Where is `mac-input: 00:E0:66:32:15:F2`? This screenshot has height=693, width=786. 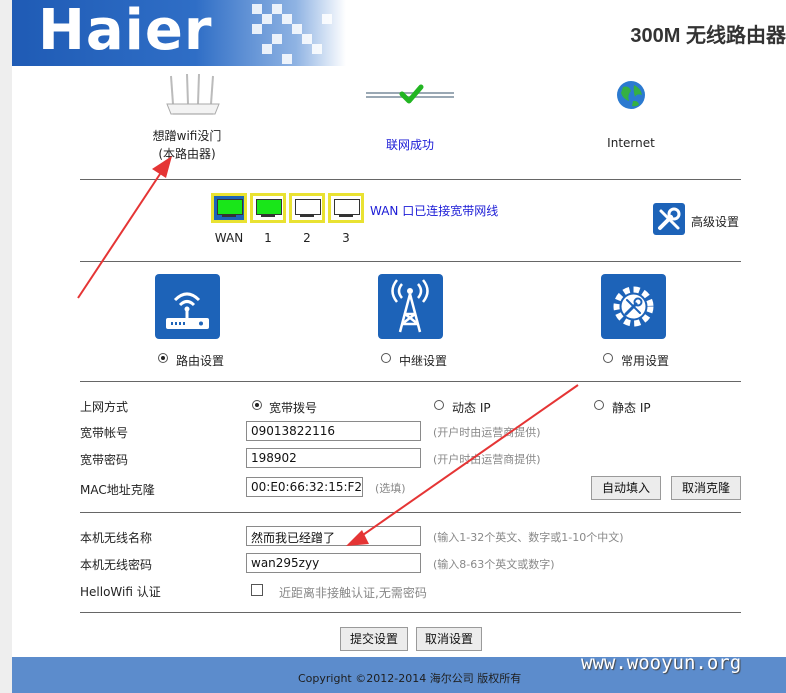 mac-input: 00:E0:66:32:15:F2 is located at coordinates (304, 487).